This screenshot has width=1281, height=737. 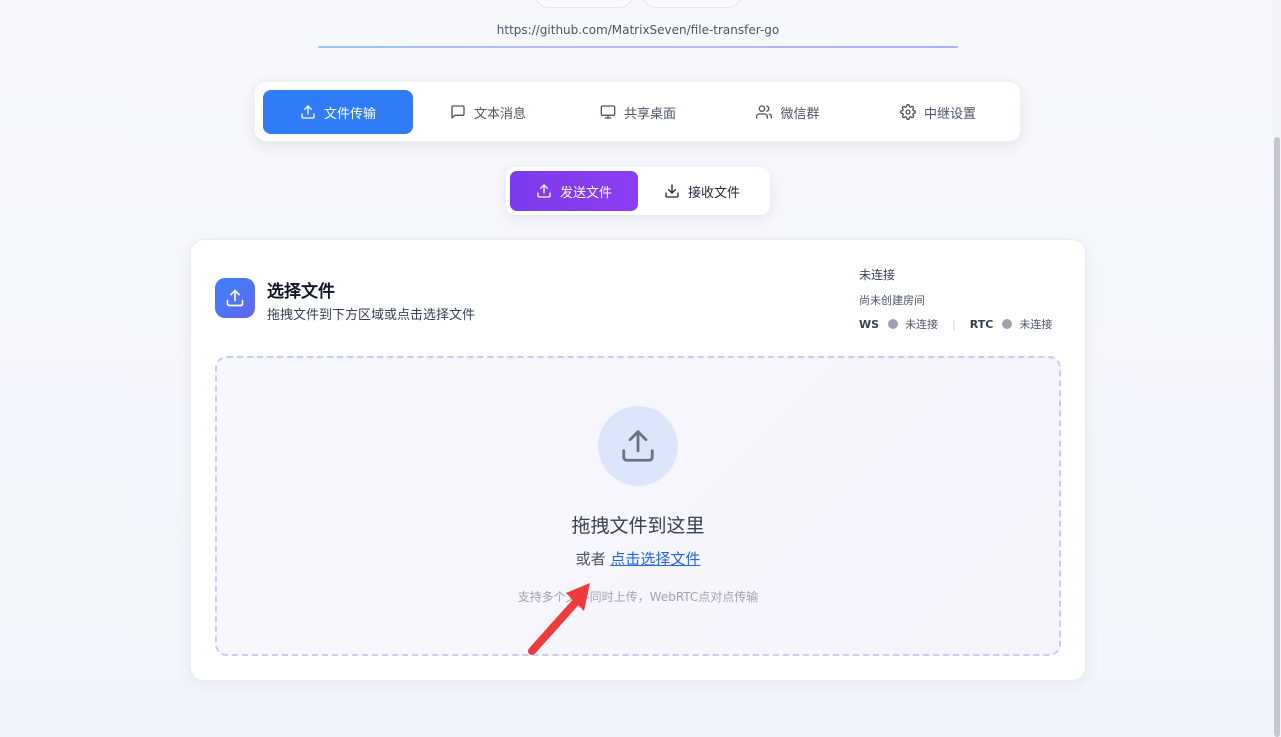 I want to click on card-subtitle: 拖拽文件到下方区域或点击选择文件, so click(x=371, y=315).